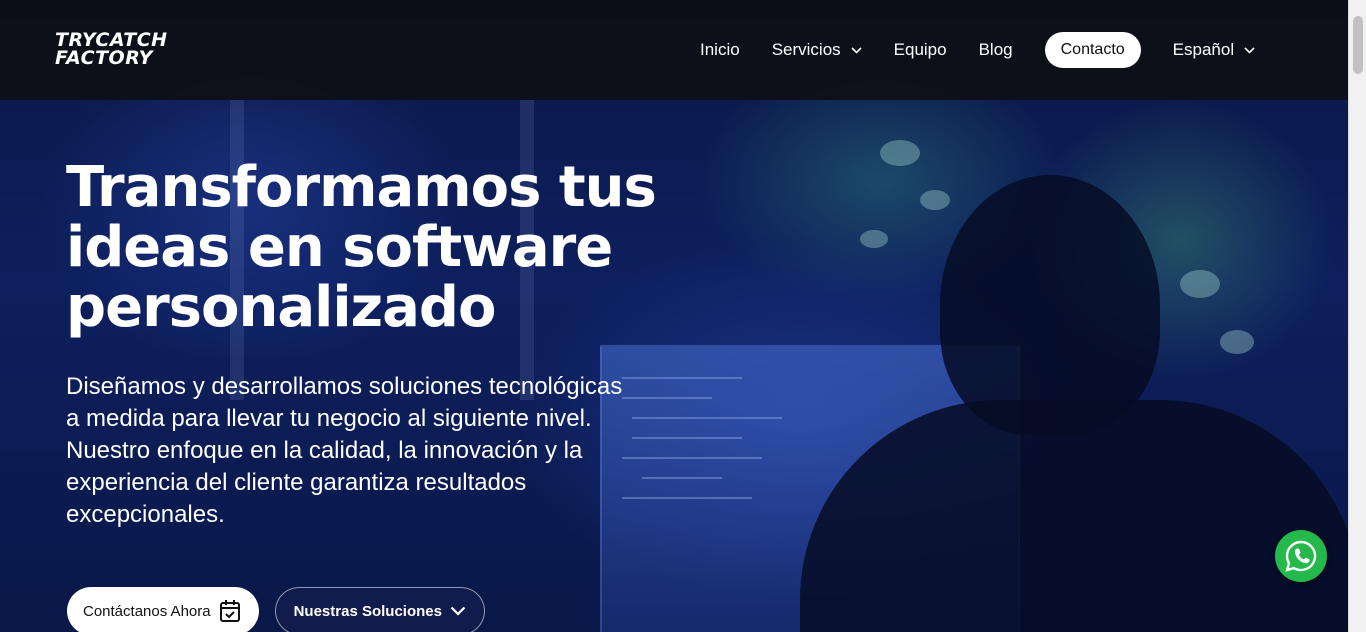 This screenshot has height=632, width=1366. I want to click on whatsapp-icon, so click(1301, 556).